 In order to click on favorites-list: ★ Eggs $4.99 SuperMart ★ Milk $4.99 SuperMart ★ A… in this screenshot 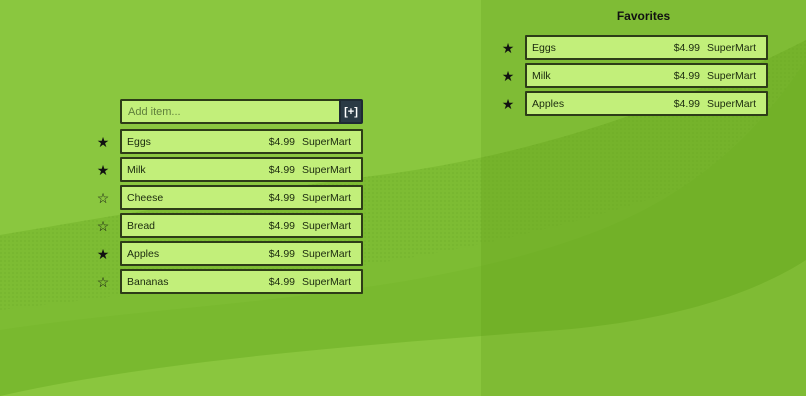, I will do `click(634, 77)`.